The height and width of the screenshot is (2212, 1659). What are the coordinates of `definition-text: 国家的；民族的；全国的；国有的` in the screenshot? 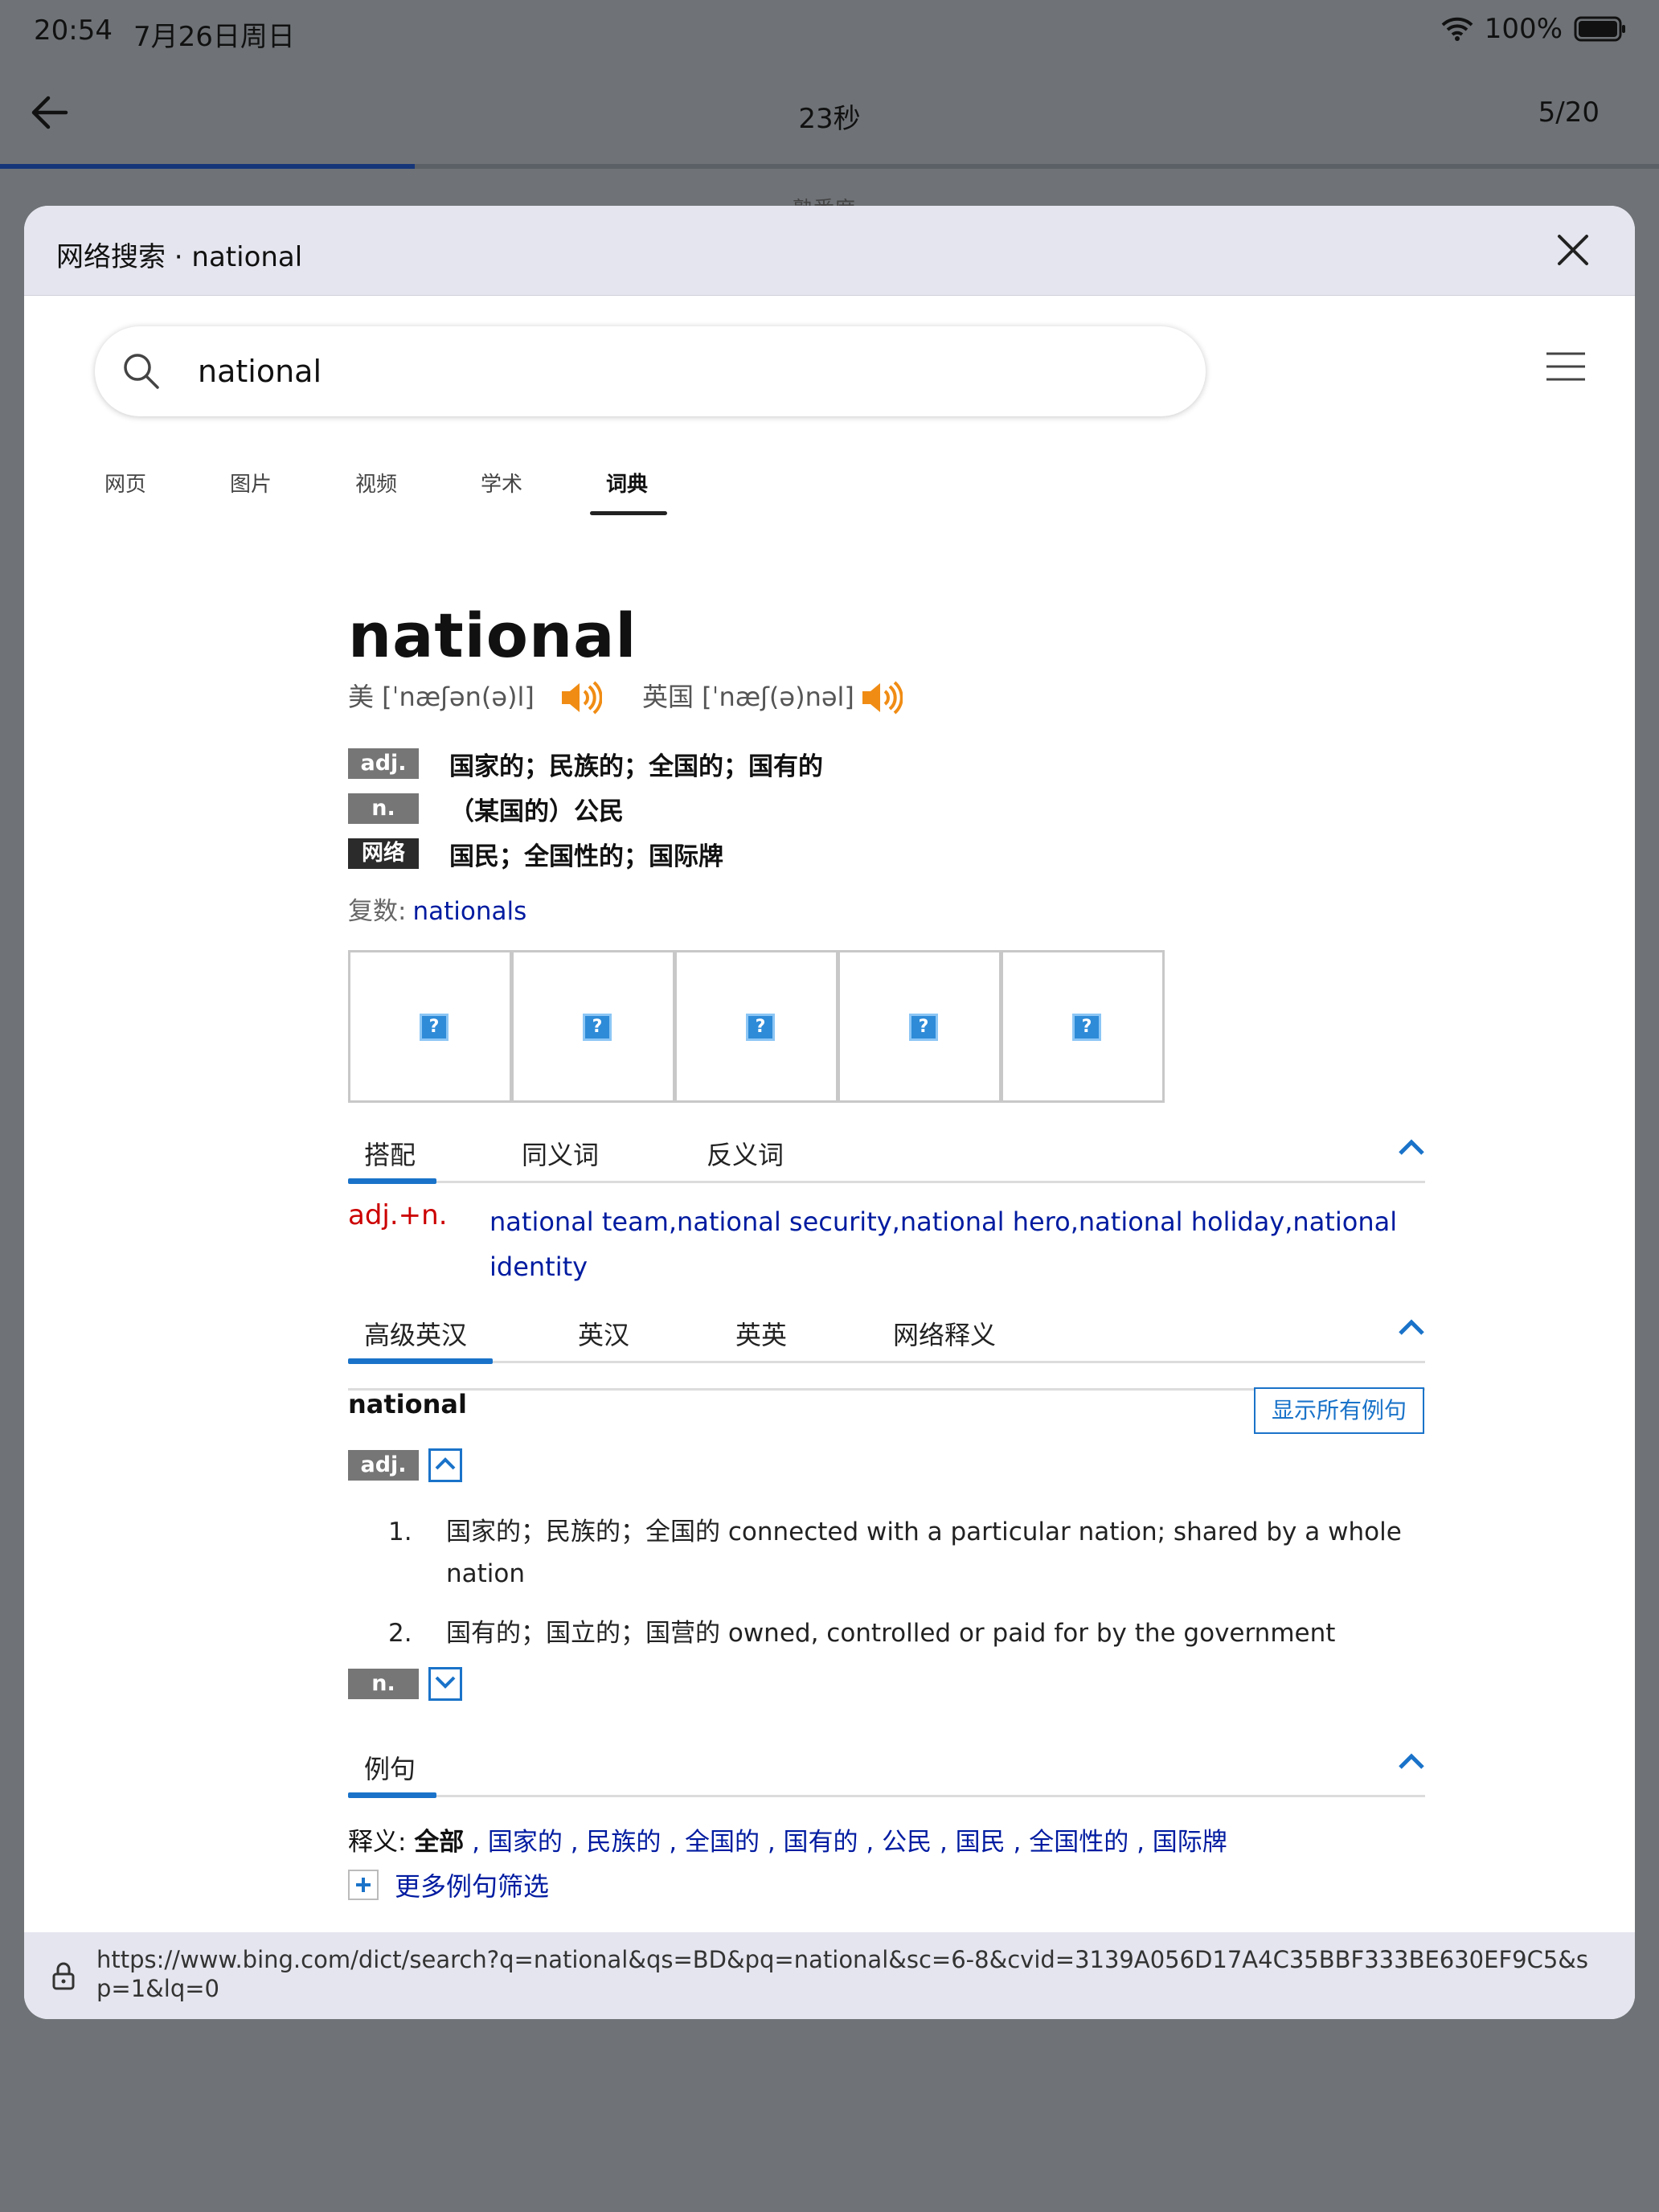 It's located at (636, 766).